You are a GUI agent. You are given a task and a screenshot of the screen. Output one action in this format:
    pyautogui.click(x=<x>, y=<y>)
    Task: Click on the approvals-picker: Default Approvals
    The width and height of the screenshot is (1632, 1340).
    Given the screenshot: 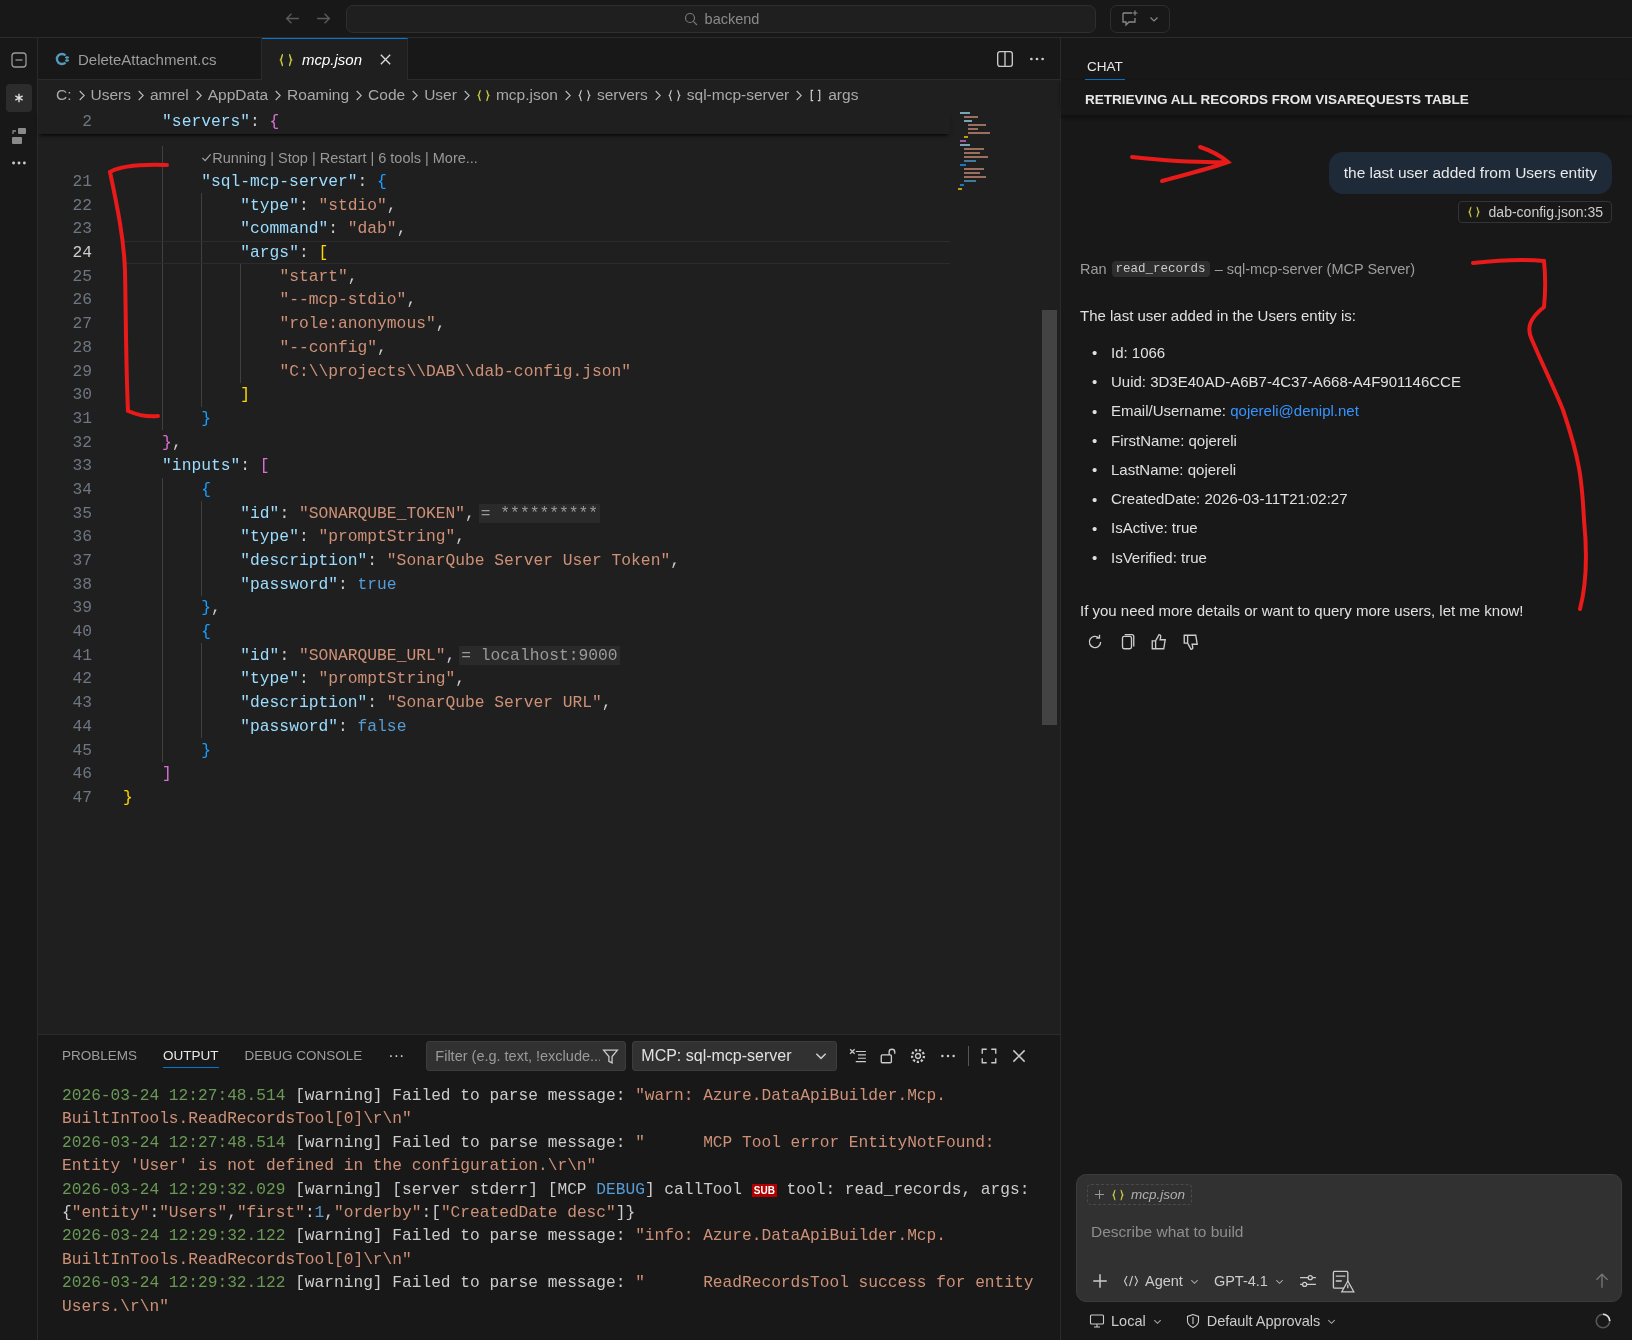 What is the action you would take?
    pyautogui.click(x=1261, y=1321)
    